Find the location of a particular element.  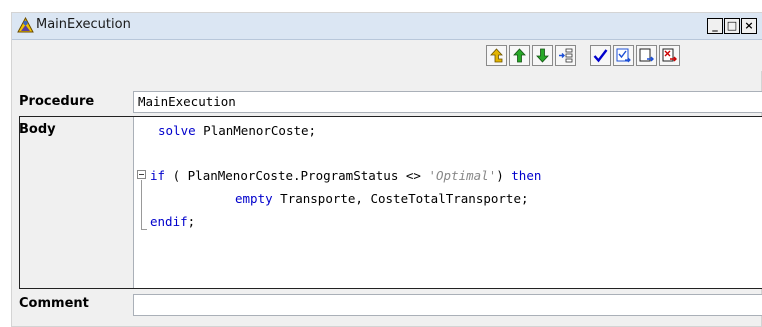

window-title: MainExecution is located at coordinates (83, 24).